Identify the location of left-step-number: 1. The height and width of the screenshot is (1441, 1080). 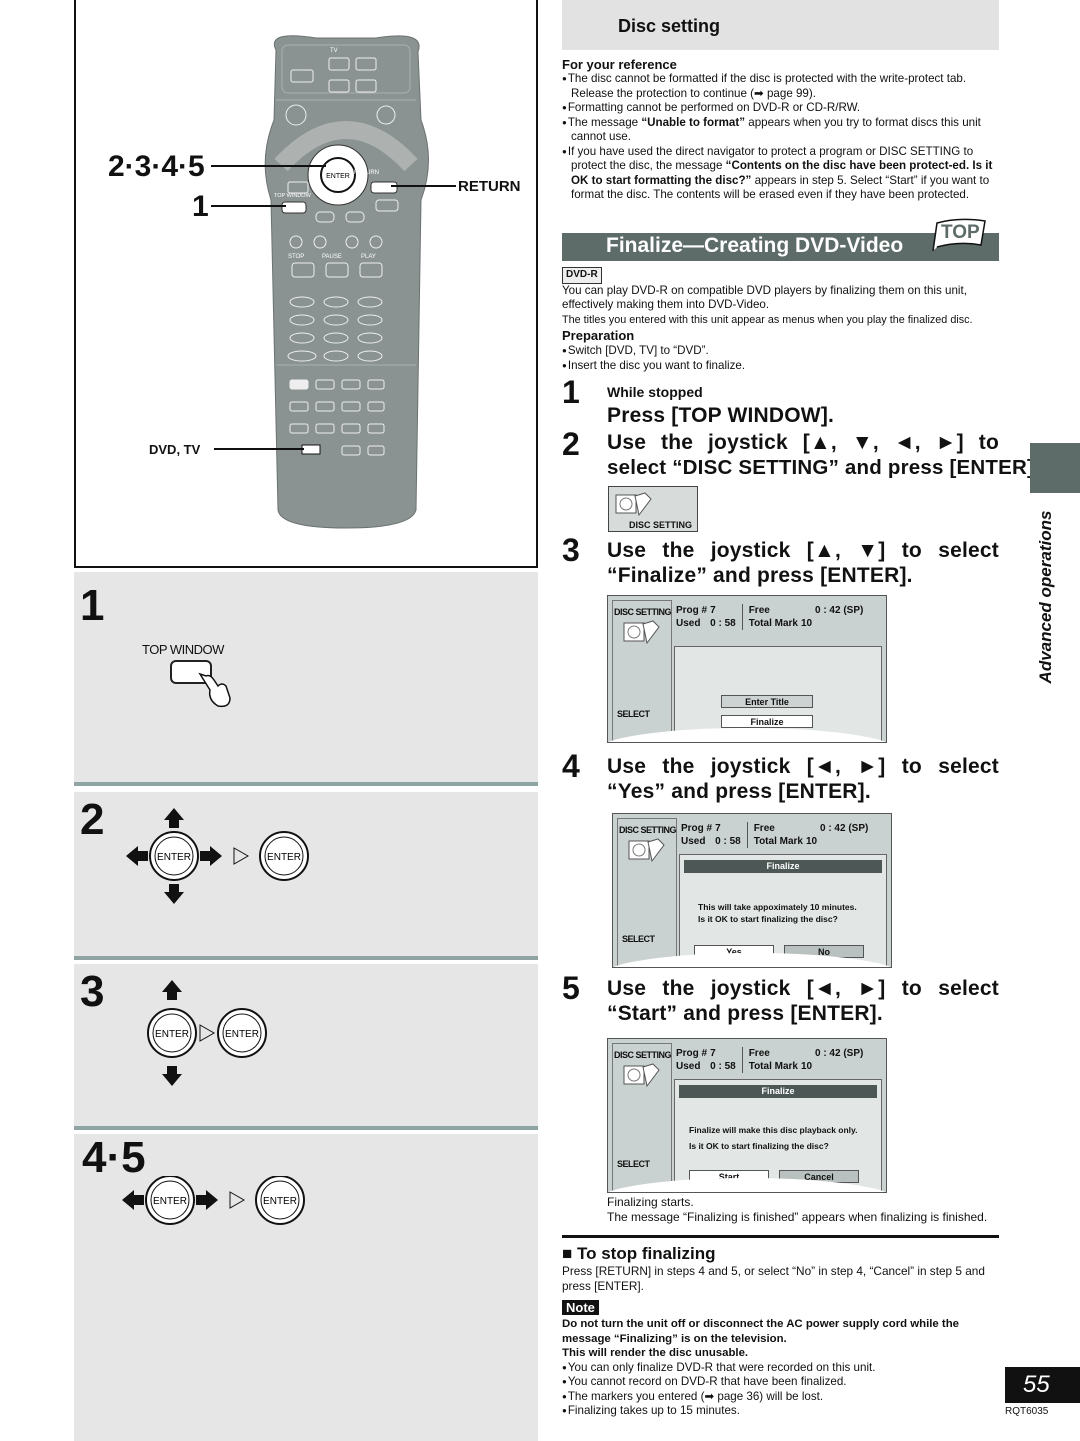
(92, 605).